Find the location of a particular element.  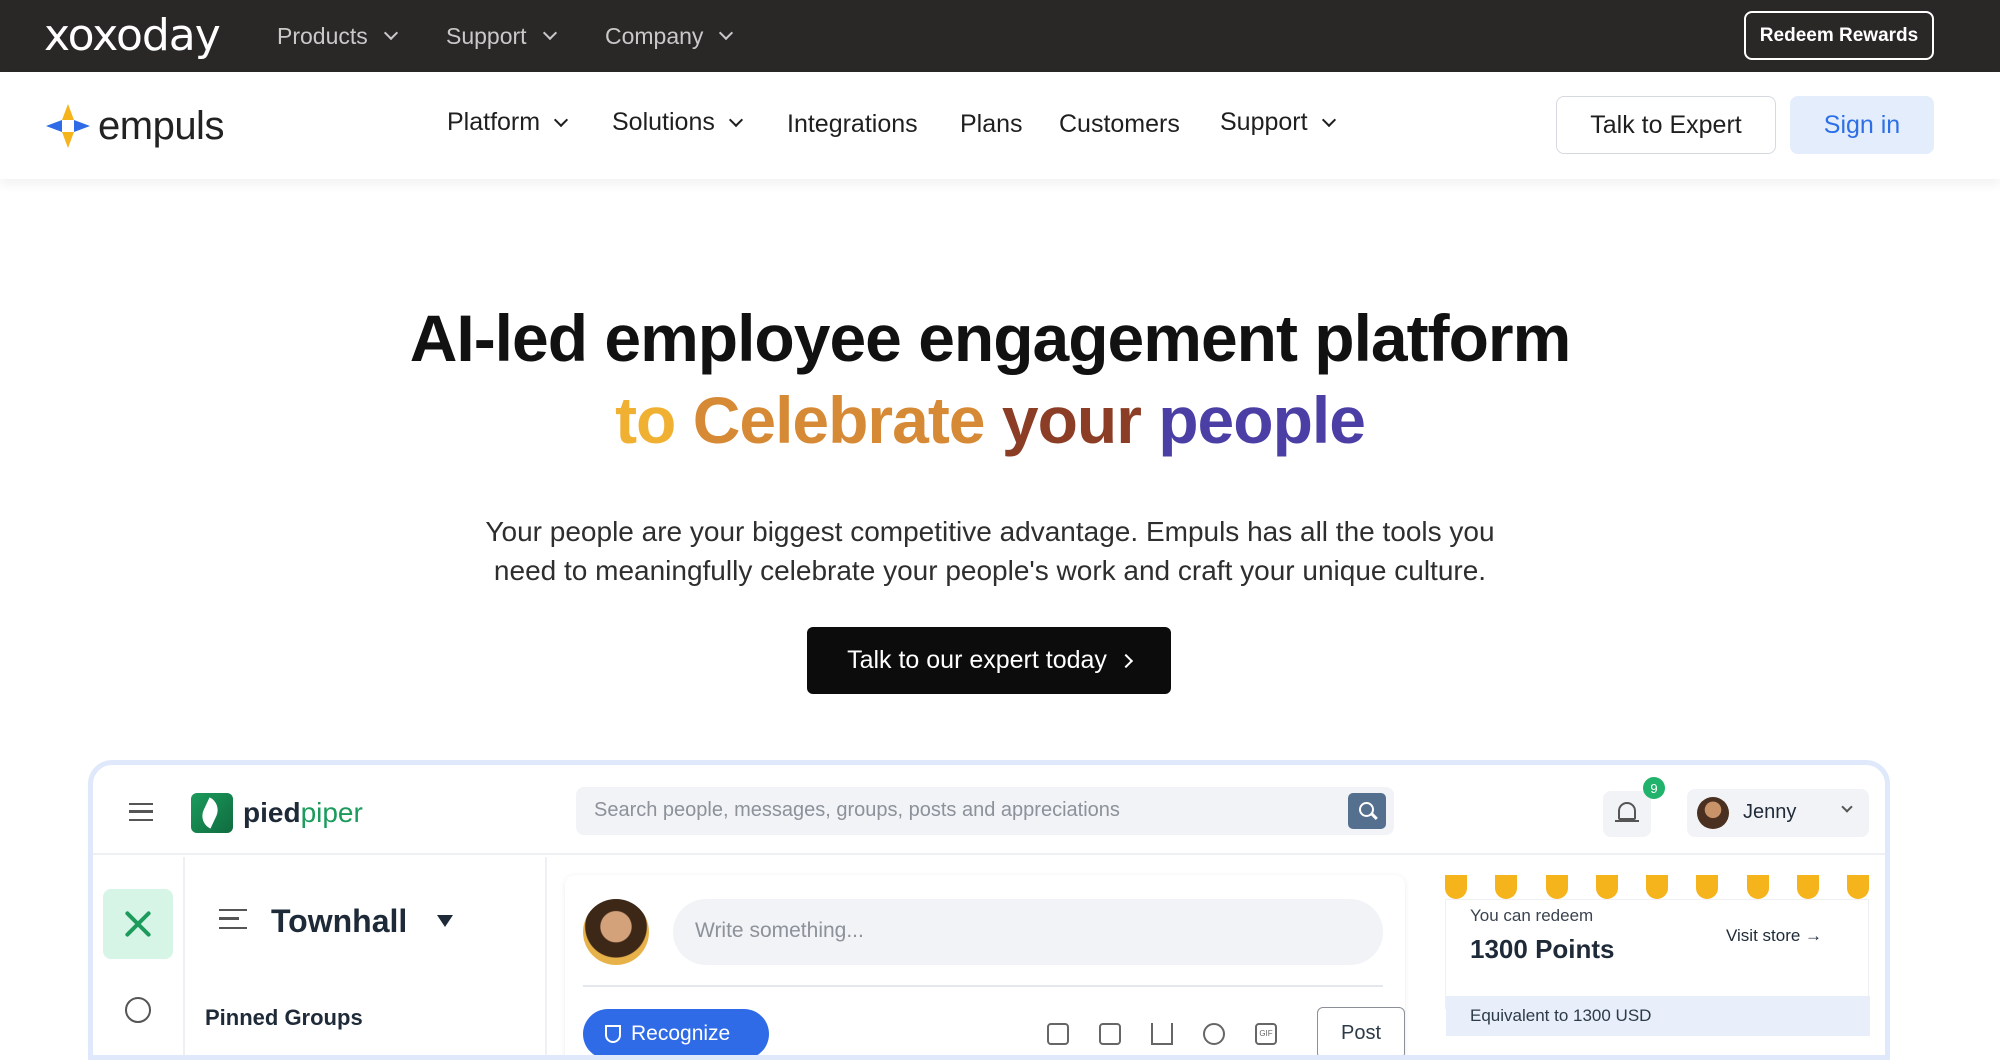

topnav-company: Company is located at coordinates (669, 36).